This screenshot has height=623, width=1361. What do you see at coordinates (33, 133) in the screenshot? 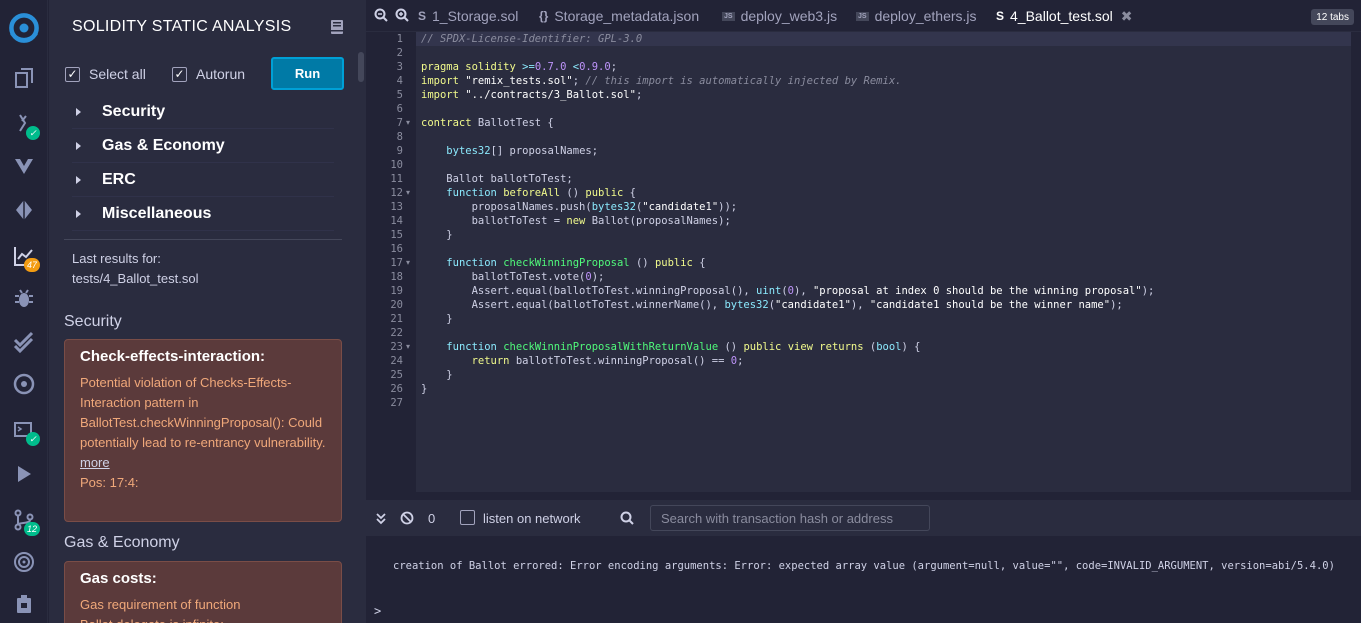
I see `compiler-ok-badge: ✓` at bounding box center [33, 133].